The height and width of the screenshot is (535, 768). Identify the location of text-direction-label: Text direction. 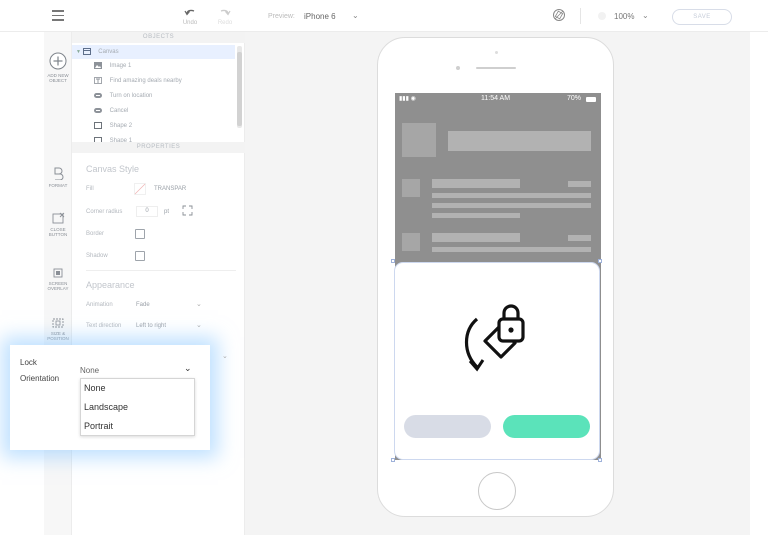
(104, 326).